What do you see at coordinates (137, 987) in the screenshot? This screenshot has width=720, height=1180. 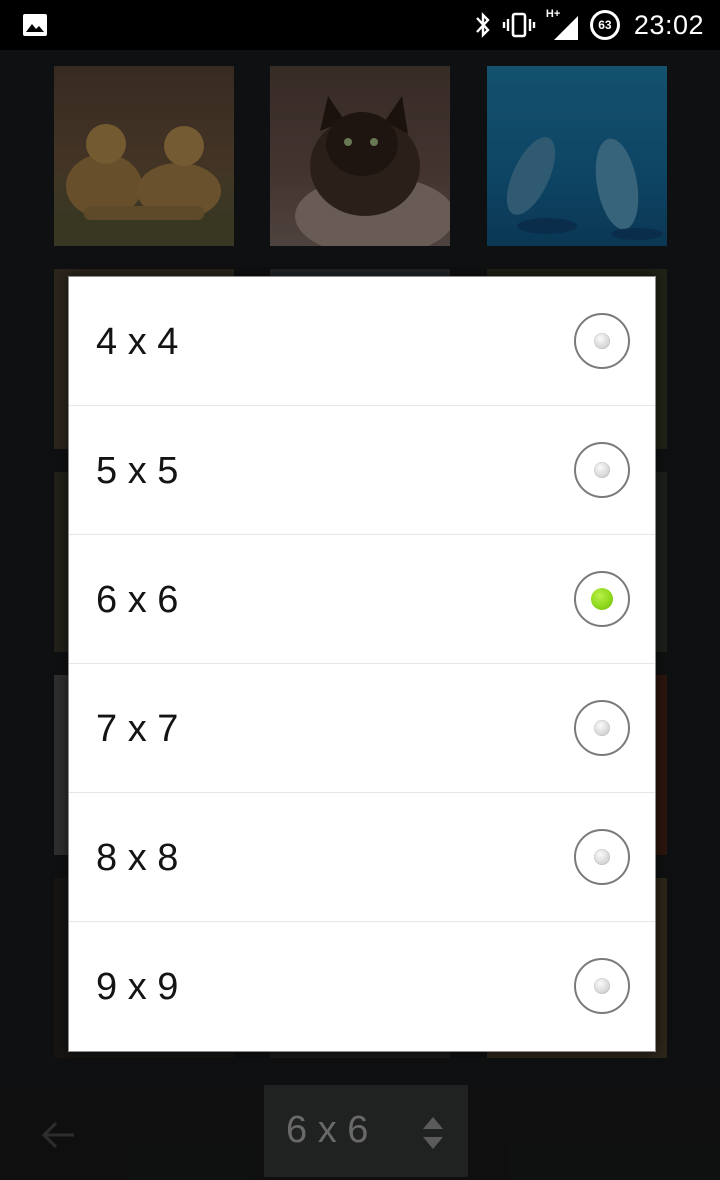 I see `option-label: 9 x 9` at bounding box center [137, 987].